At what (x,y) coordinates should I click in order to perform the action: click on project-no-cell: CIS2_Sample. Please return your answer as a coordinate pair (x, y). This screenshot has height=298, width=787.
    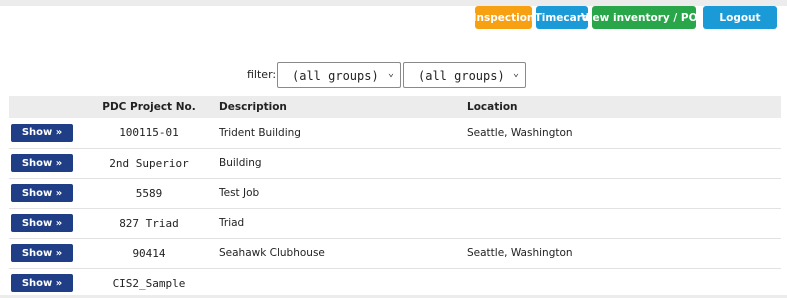
    Looking at the image, I should click on (149, 283).